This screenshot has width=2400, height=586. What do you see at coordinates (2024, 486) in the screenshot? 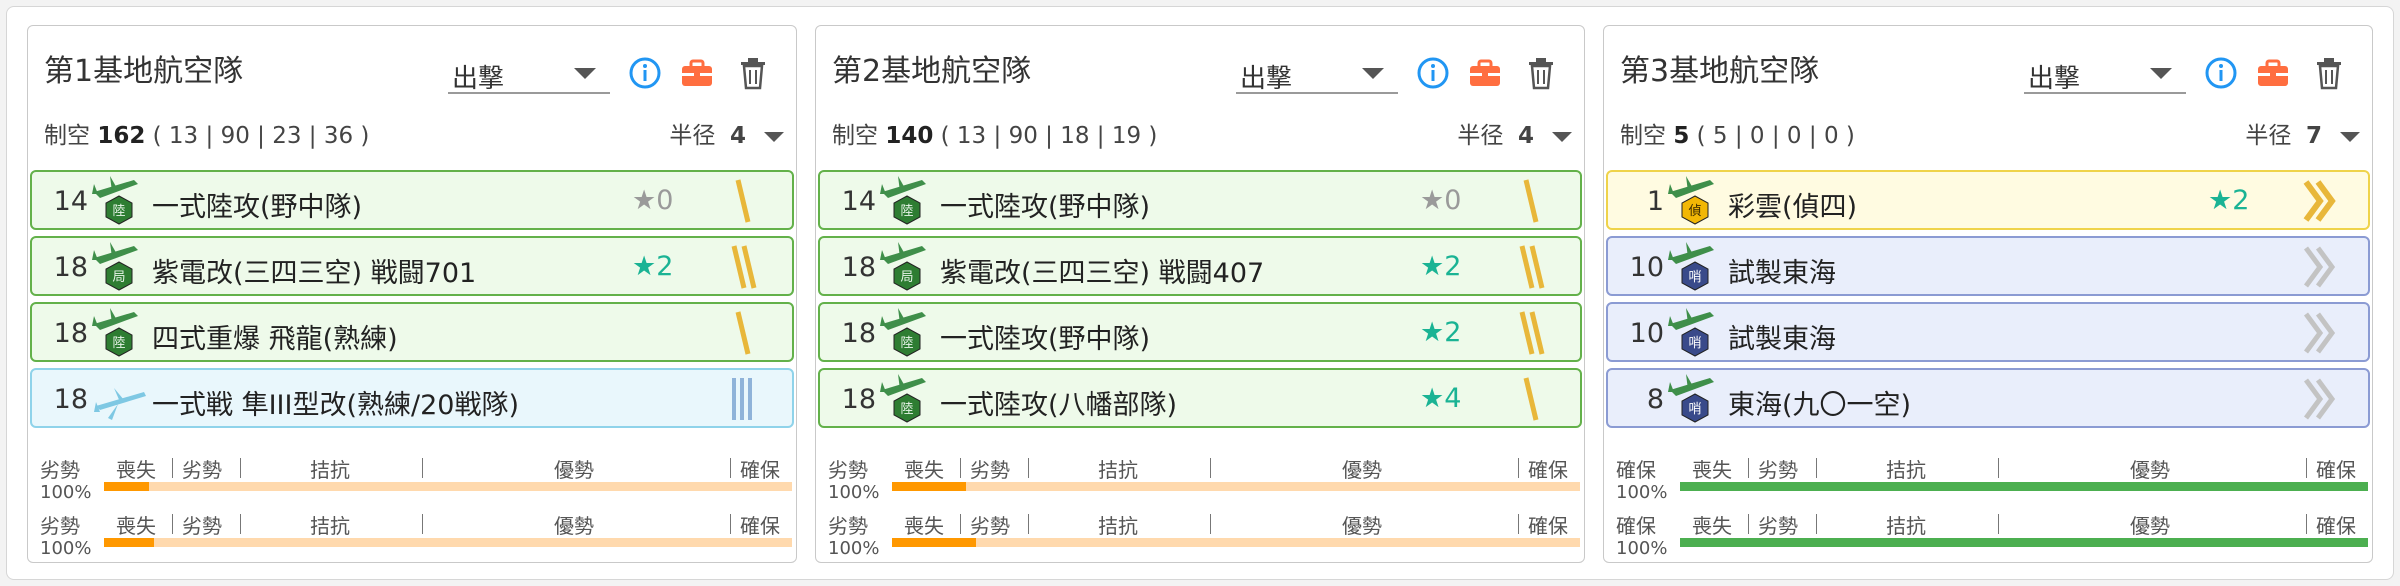
I see `air-state-fill` at bounding box center [2024, 486].